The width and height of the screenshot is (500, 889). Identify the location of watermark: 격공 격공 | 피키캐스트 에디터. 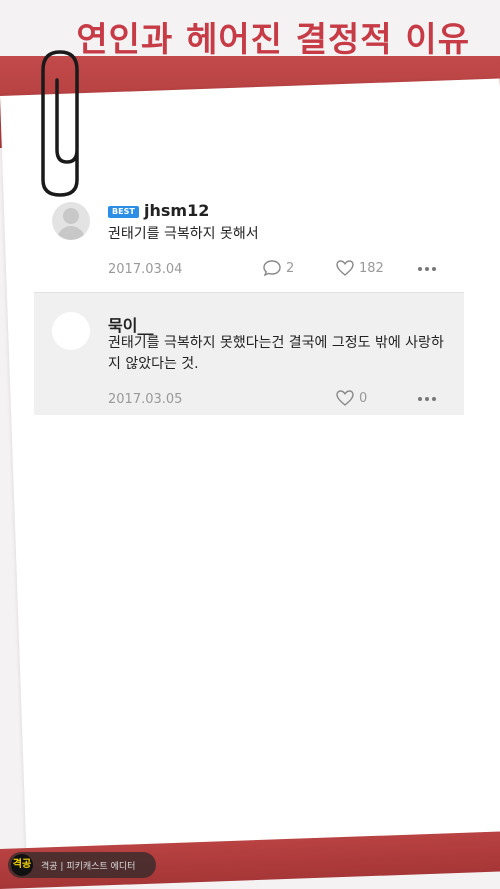
(82, 865).